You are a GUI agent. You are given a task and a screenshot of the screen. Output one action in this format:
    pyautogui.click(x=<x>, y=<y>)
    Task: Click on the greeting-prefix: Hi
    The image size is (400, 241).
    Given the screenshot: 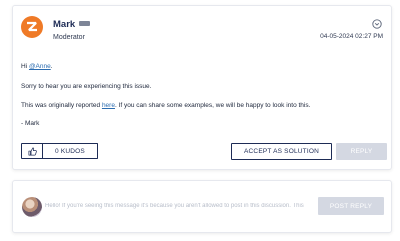 What is the action you would take?
    pyautogui.click(x=25, y=66)
    